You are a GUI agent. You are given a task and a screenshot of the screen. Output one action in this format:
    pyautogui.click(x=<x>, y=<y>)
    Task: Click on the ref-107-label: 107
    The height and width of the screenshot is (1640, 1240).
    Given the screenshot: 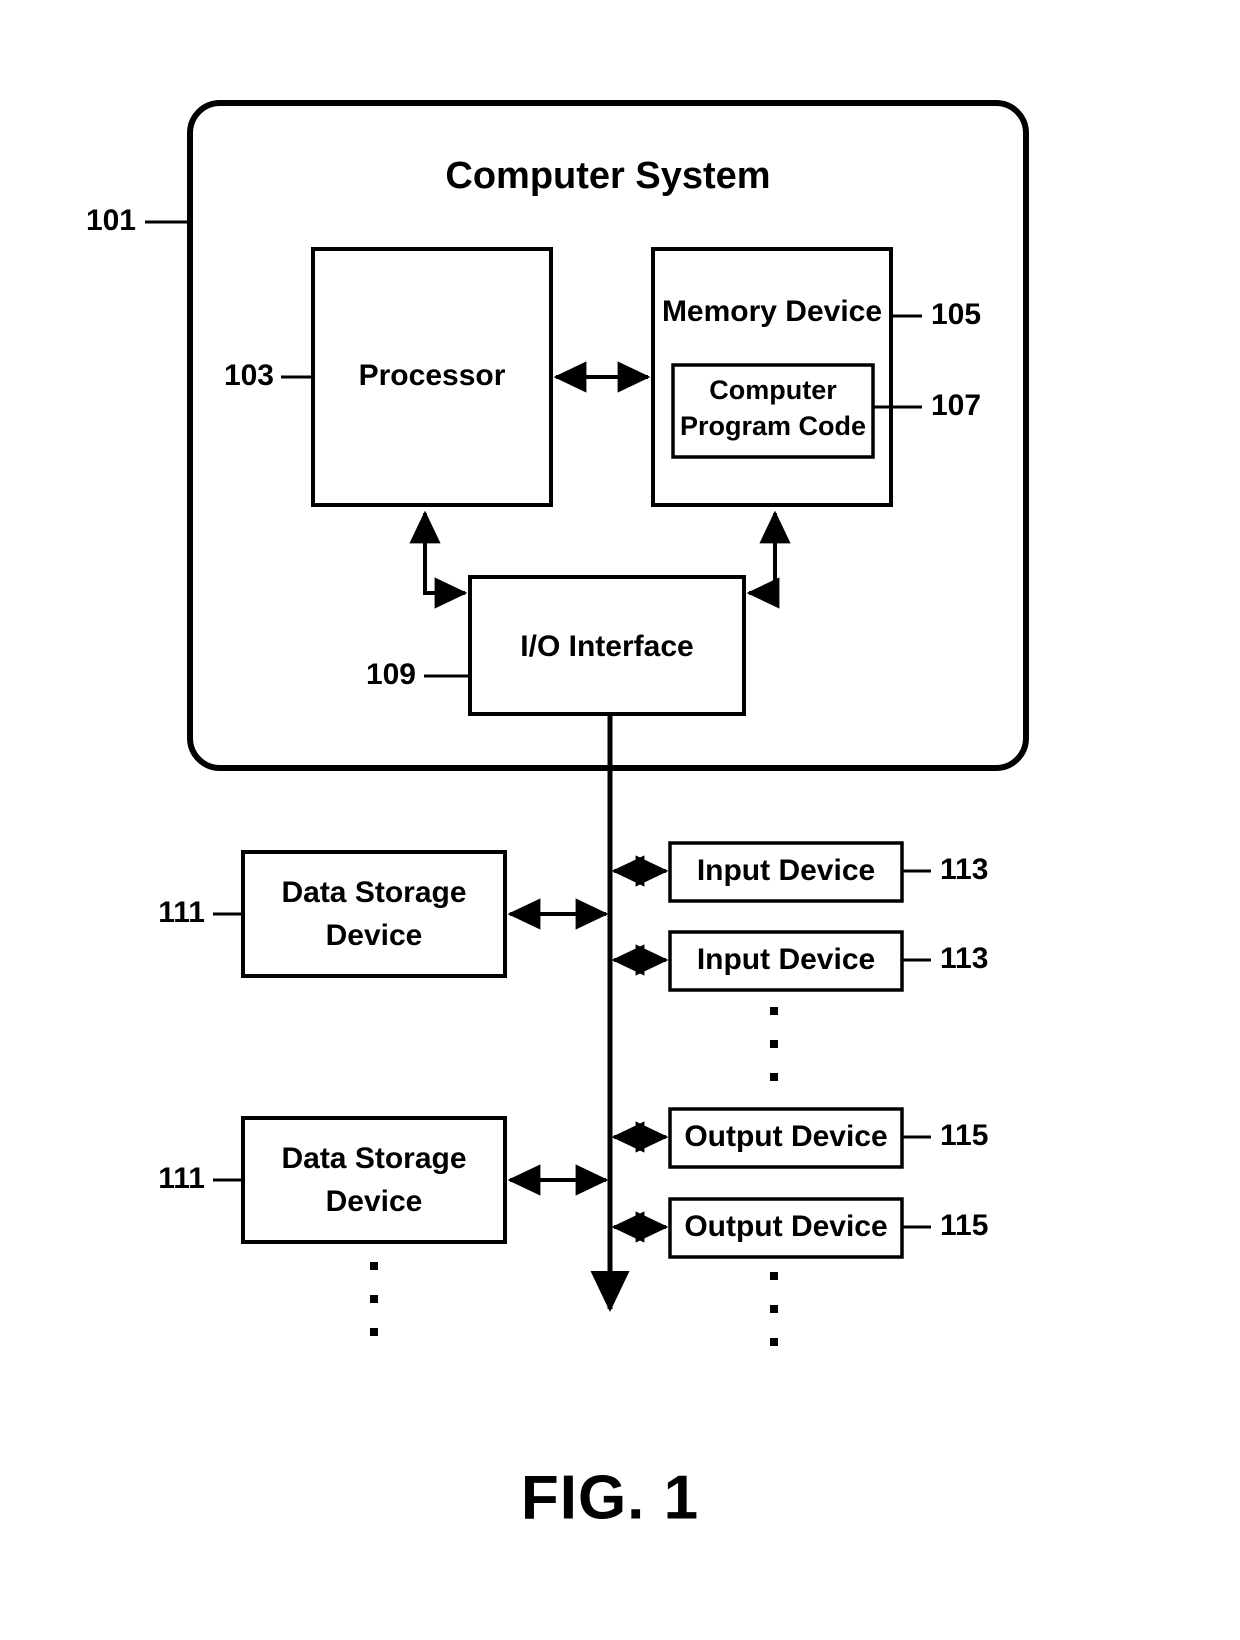 What is the action you would take?
    pyautogui.click(x=956, y=405)
    